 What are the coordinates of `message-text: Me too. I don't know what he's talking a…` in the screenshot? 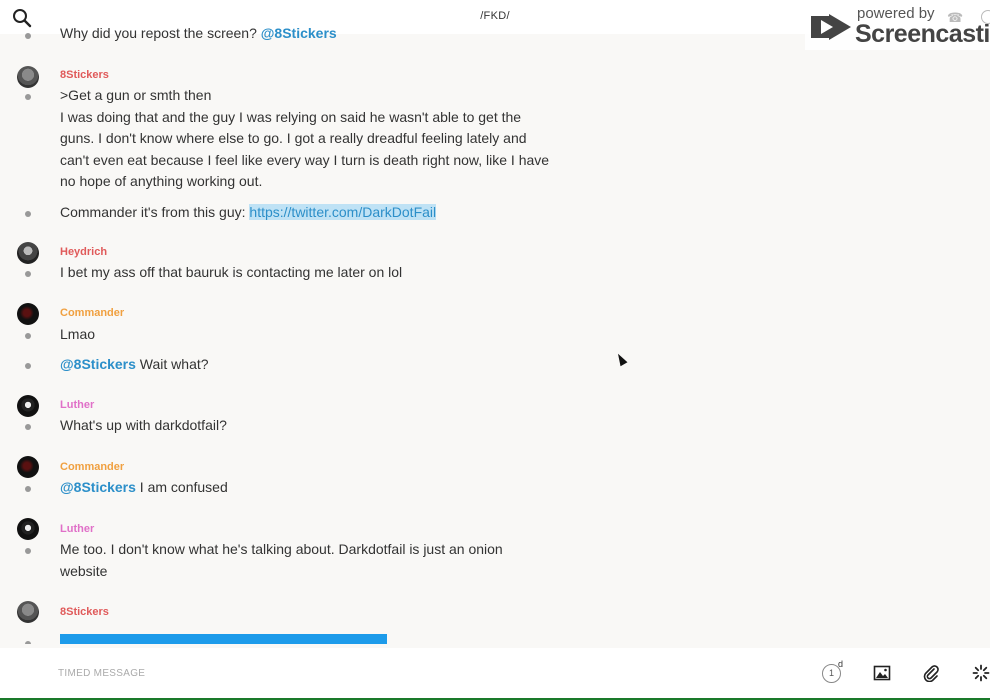 It's located at (310, 560).